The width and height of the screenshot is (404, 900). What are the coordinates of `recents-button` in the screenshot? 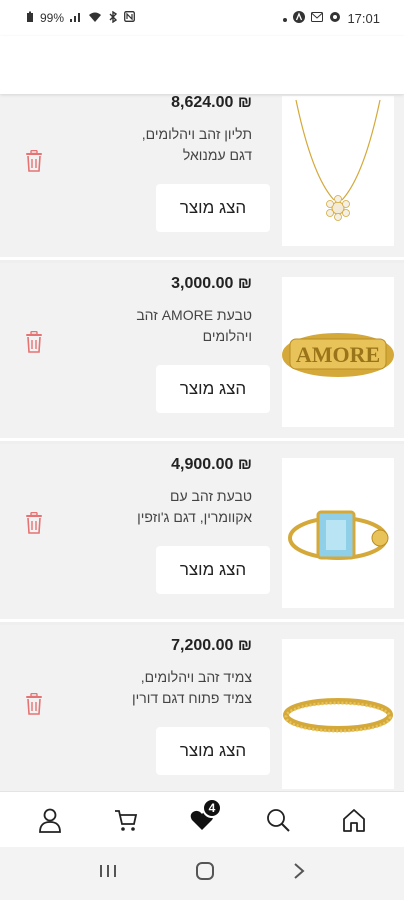 It's located at (108, 873).